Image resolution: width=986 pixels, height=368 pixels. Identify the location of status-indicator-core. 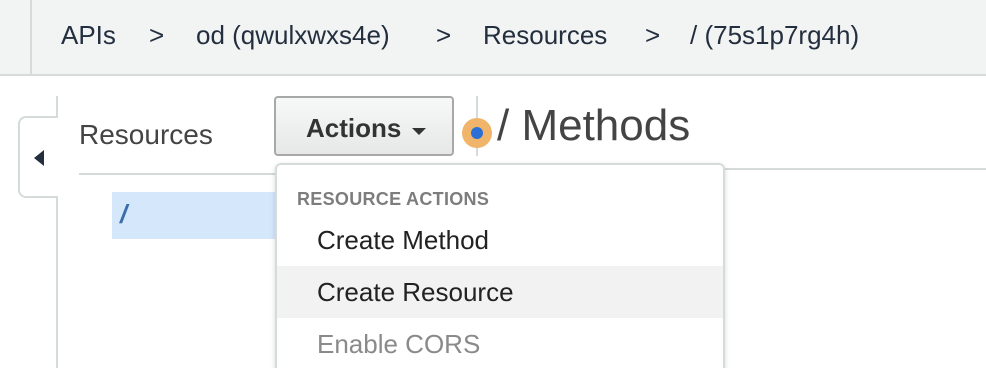
(477, 133).